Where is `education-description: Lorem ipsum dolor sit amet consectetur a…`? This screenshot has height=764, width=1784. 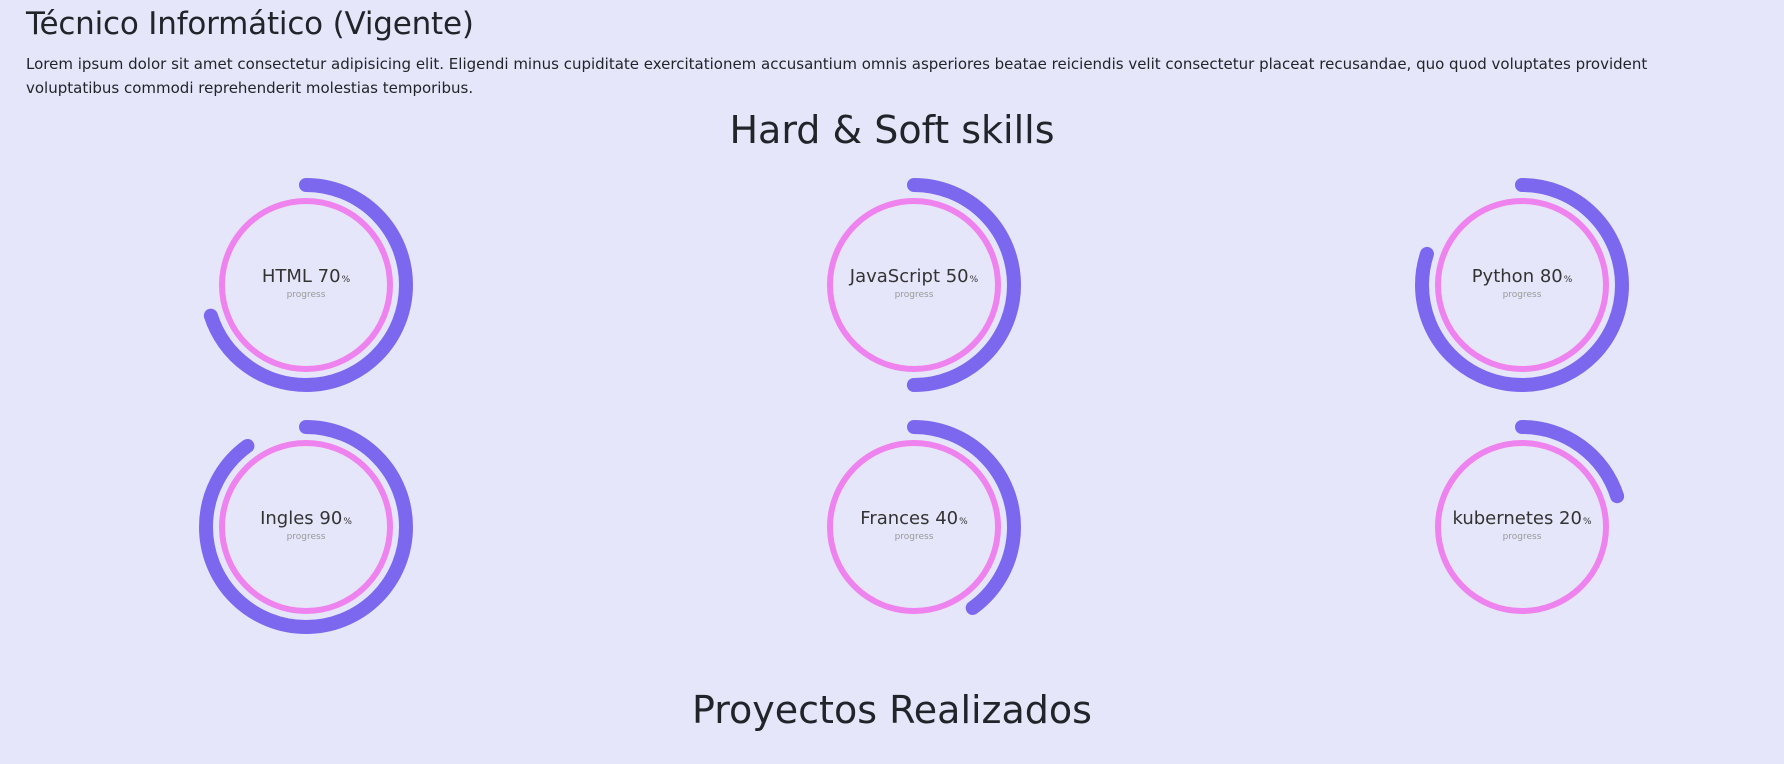
education-description: Lorem ipsum dolor sit amet consectetur a… is located at coordinates (837, 76).